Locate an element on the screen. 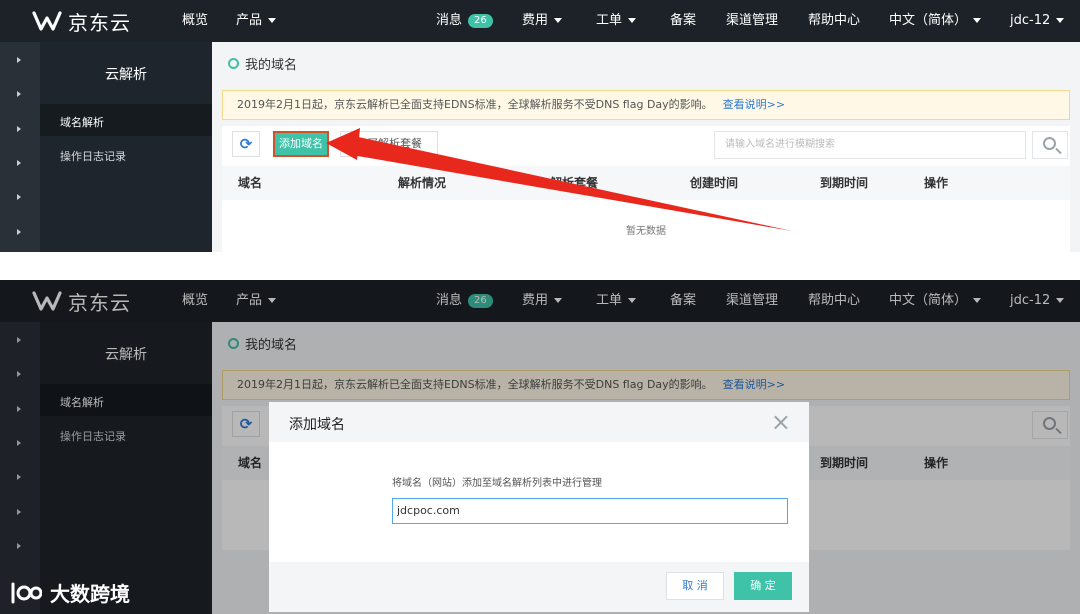  search-icon is located at coordinates (1049, 143).